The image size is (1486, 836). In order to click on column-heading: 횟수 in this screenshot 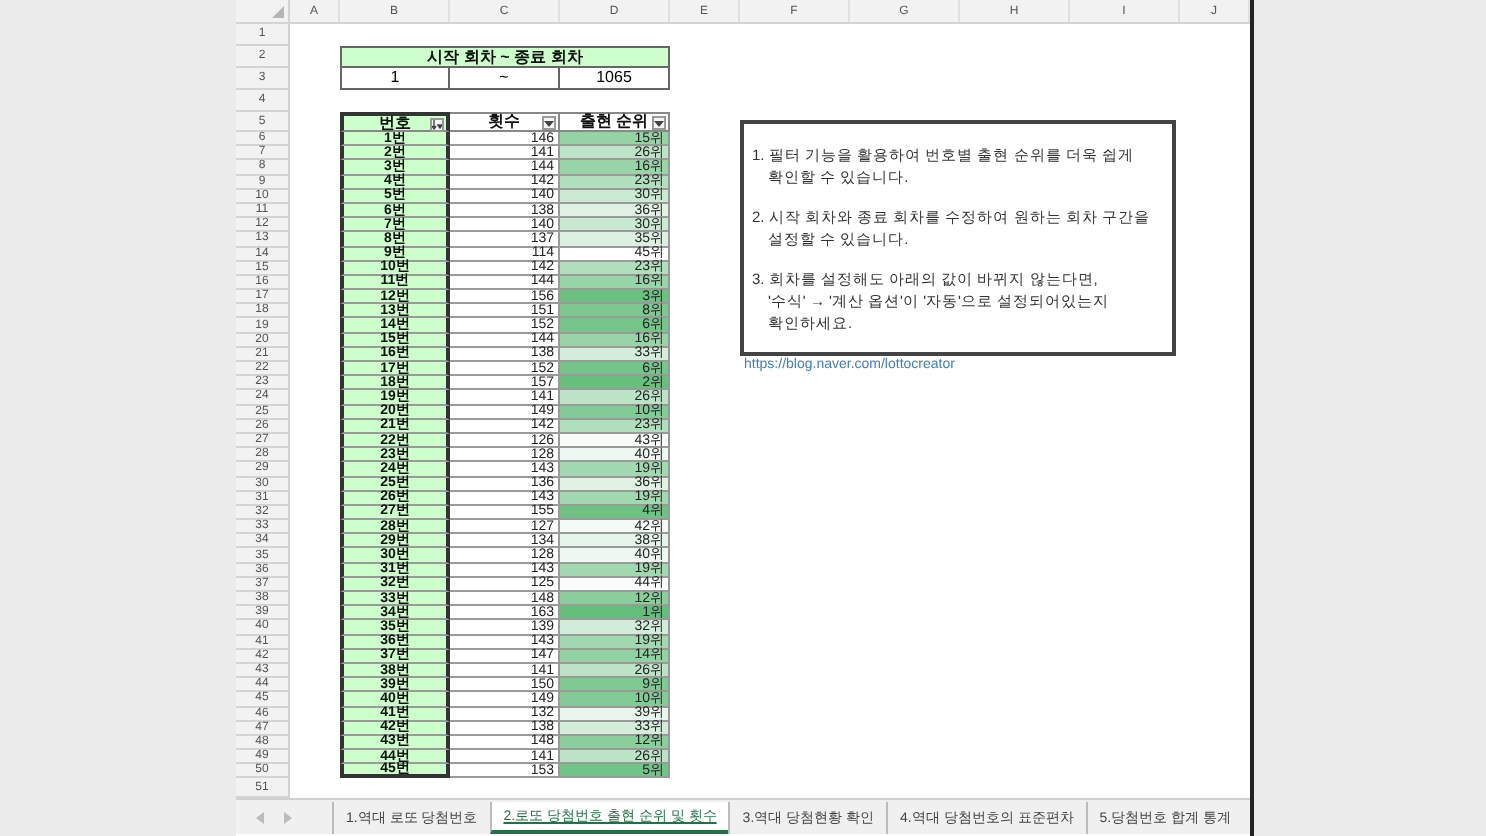, I will do `click(504, 122)`.